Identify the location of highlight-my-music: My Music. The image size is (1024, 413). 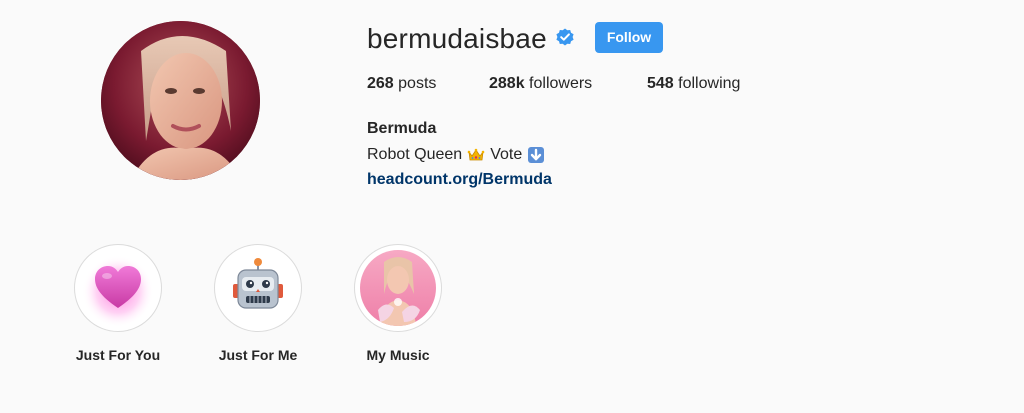
(398, 304).